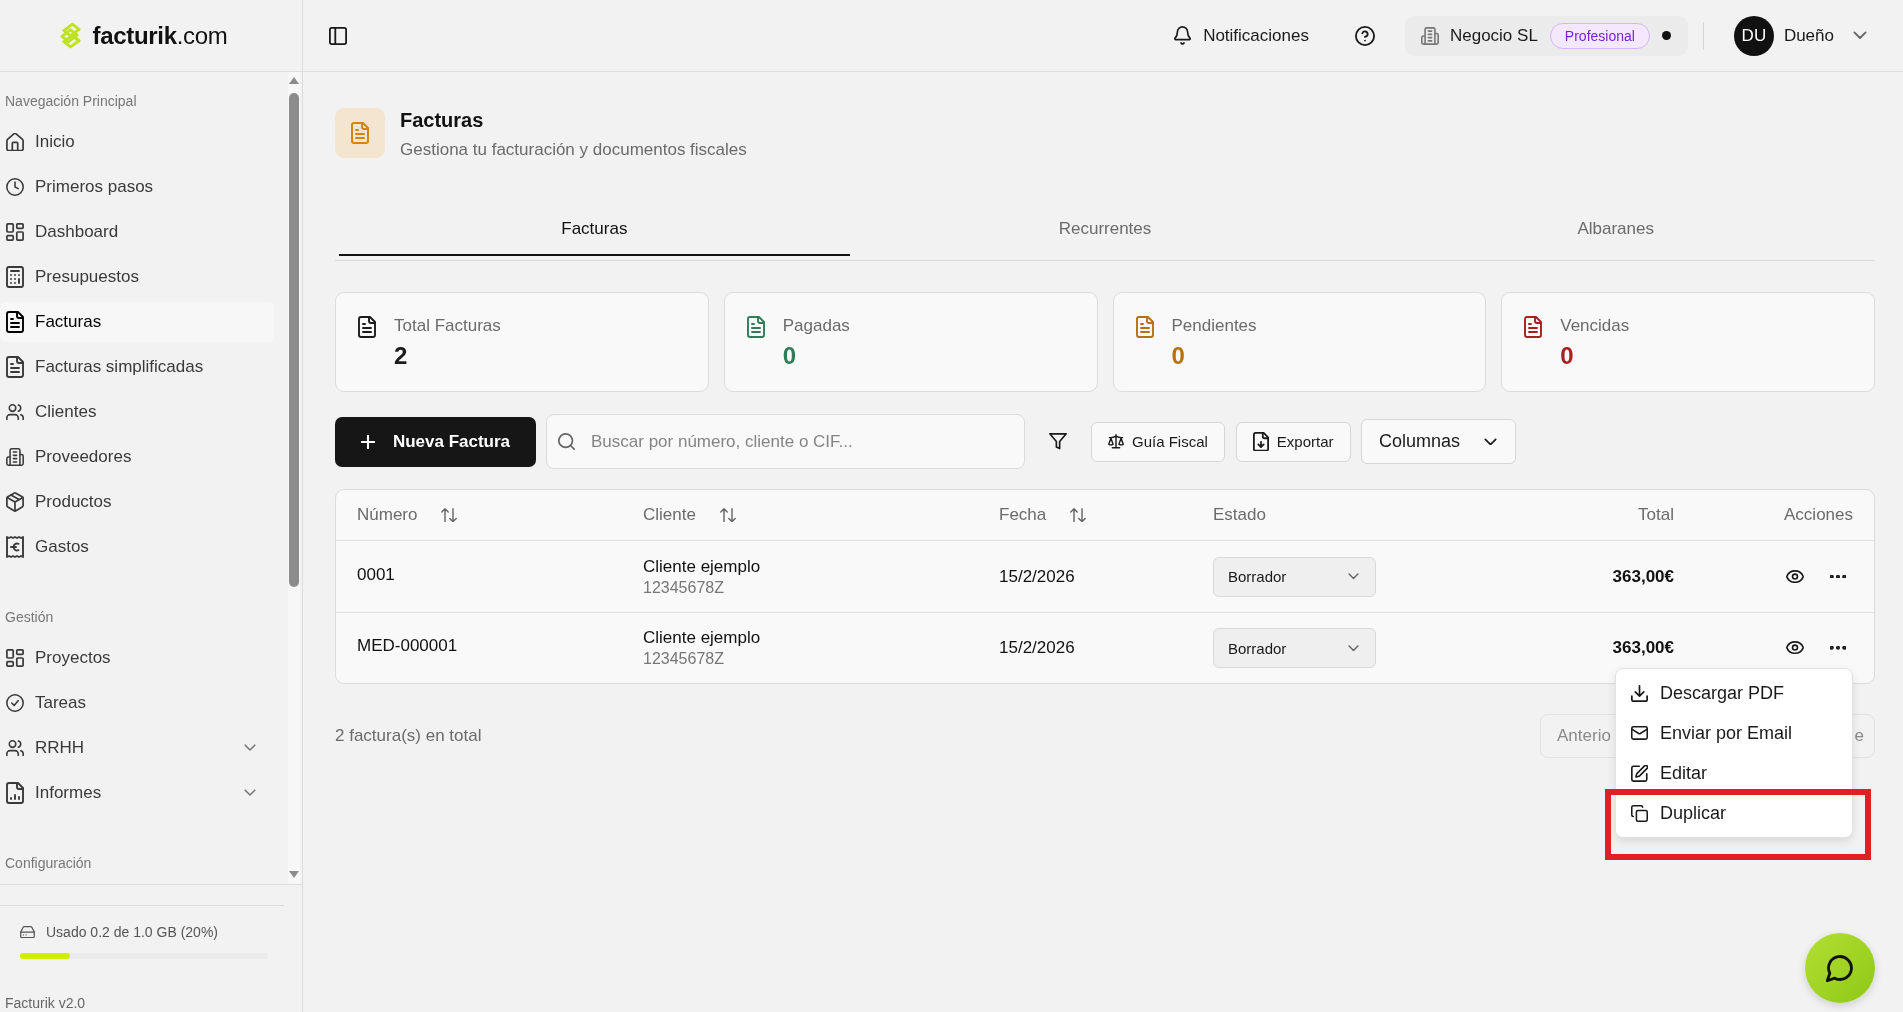 Image resolution: width=1903 pixels, height=1012 pixels. Describe the element at coordinates (689, 515) in the screenshot. I see `column-header: Cliente` at that location.